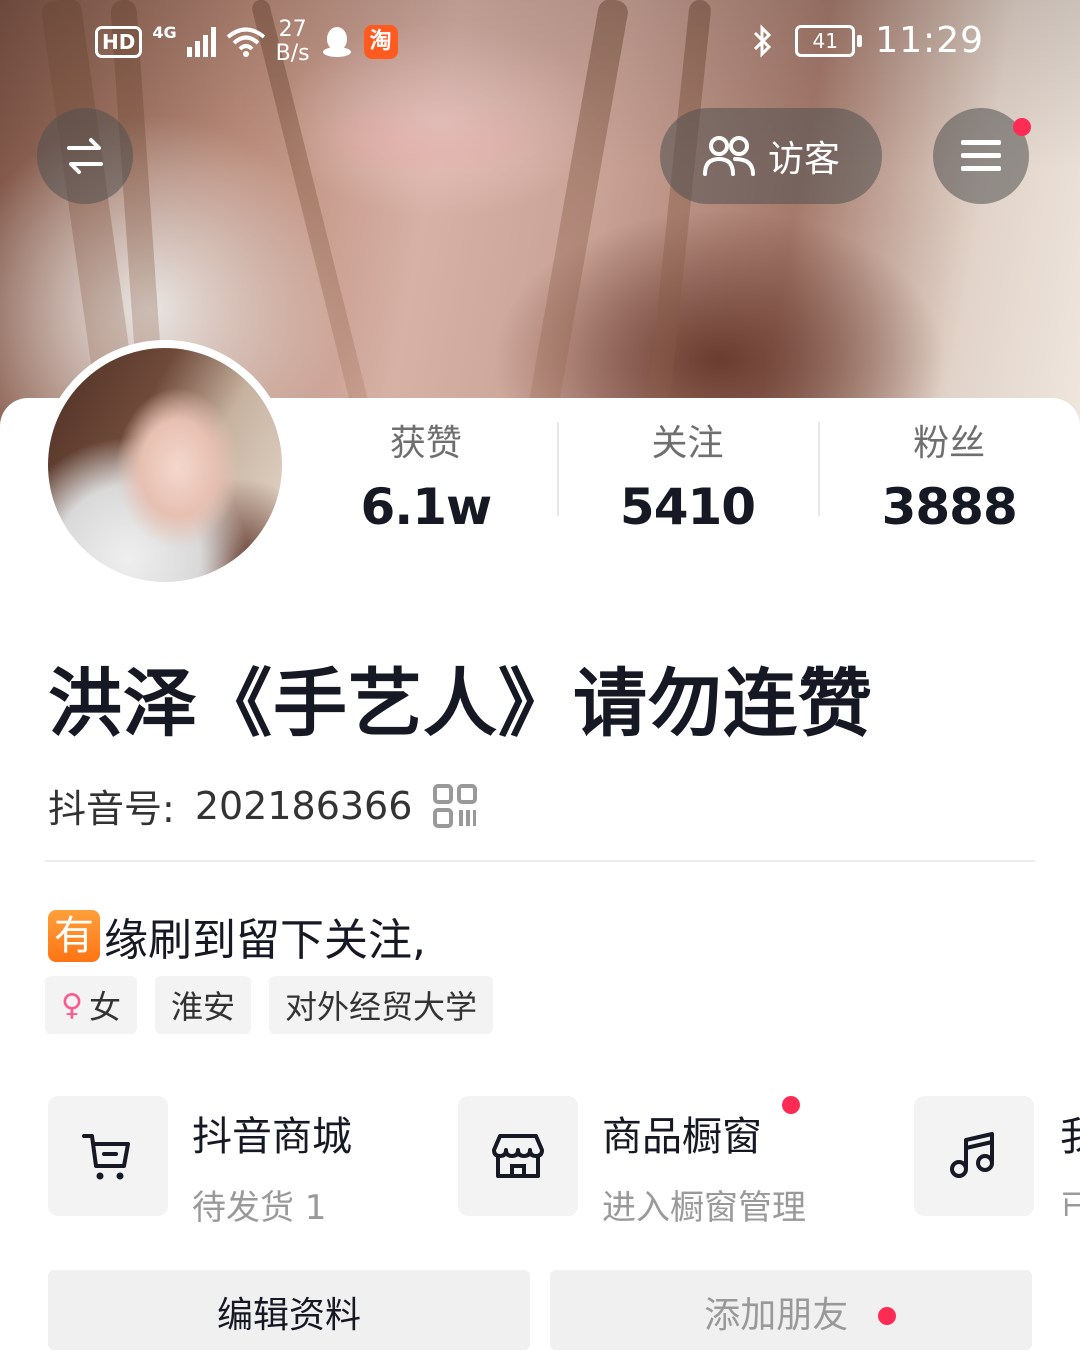 This screenshot has height=1350, width=1080. Describe the element at coordinates (460, 704) in the screenshot. I see `nickname: 洪泽《手艺人》请勿连赞` at that location.